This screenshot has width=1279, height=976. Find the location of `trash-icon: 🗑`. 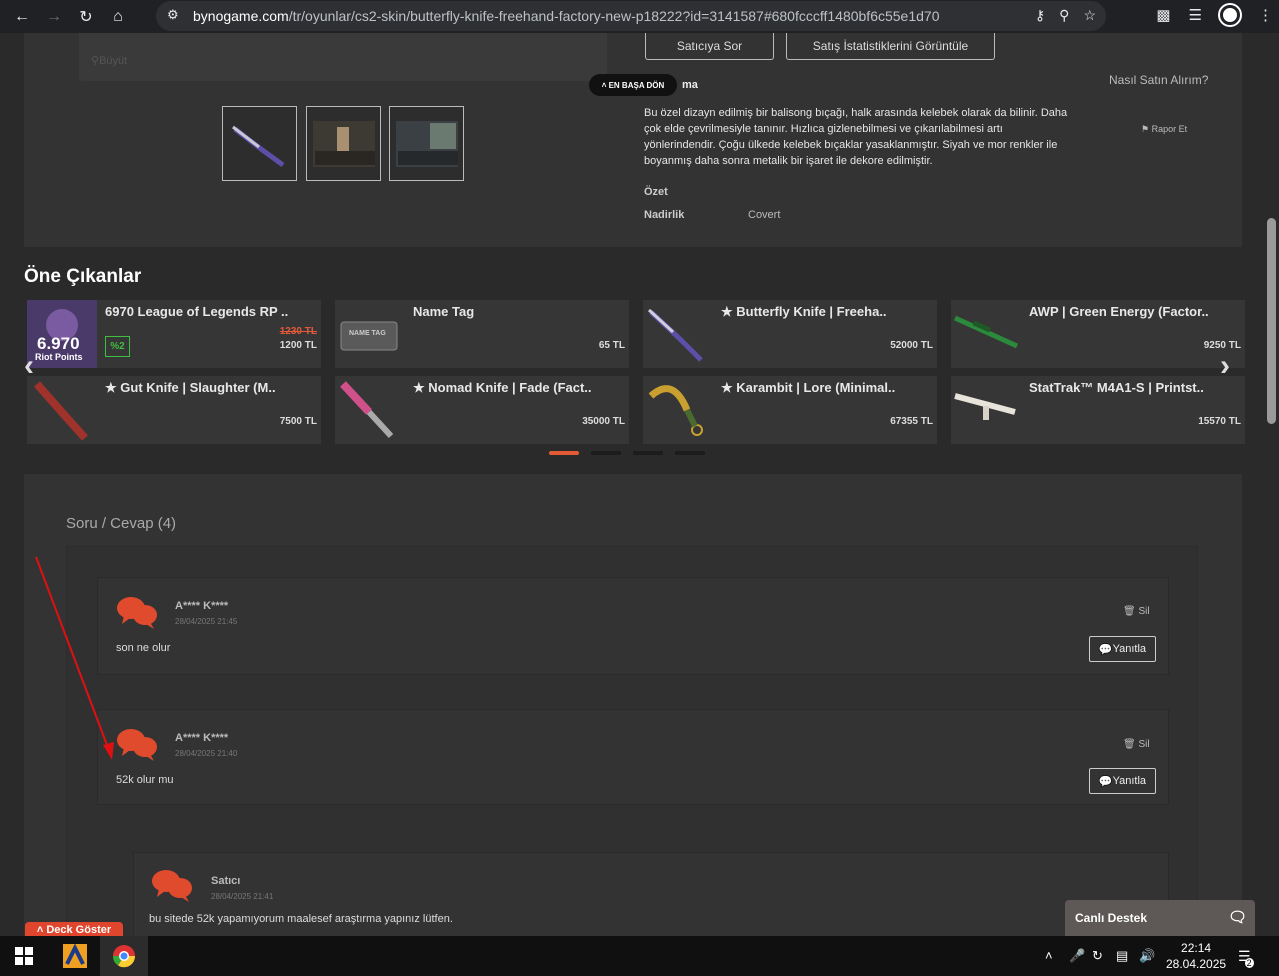

trash-icon: 🗑 is located at coordinates (1131, 611).